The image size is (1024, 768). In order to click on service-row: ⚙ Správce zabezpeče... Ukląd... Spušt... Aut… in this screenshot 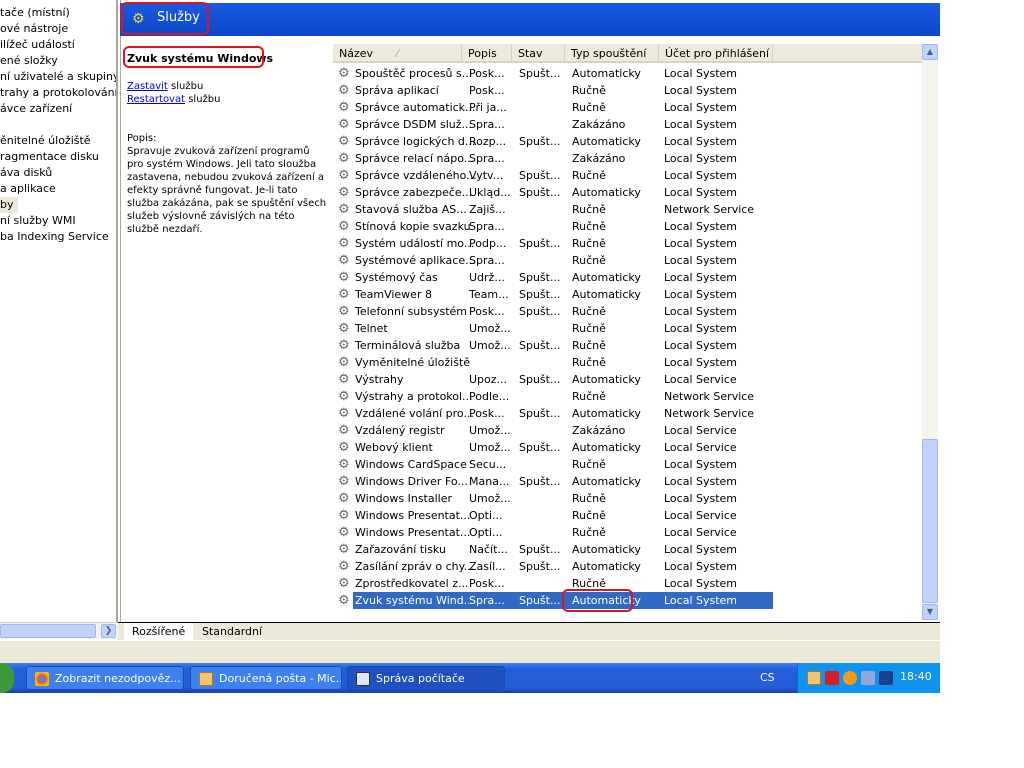, I will do `click(553, 192)`.